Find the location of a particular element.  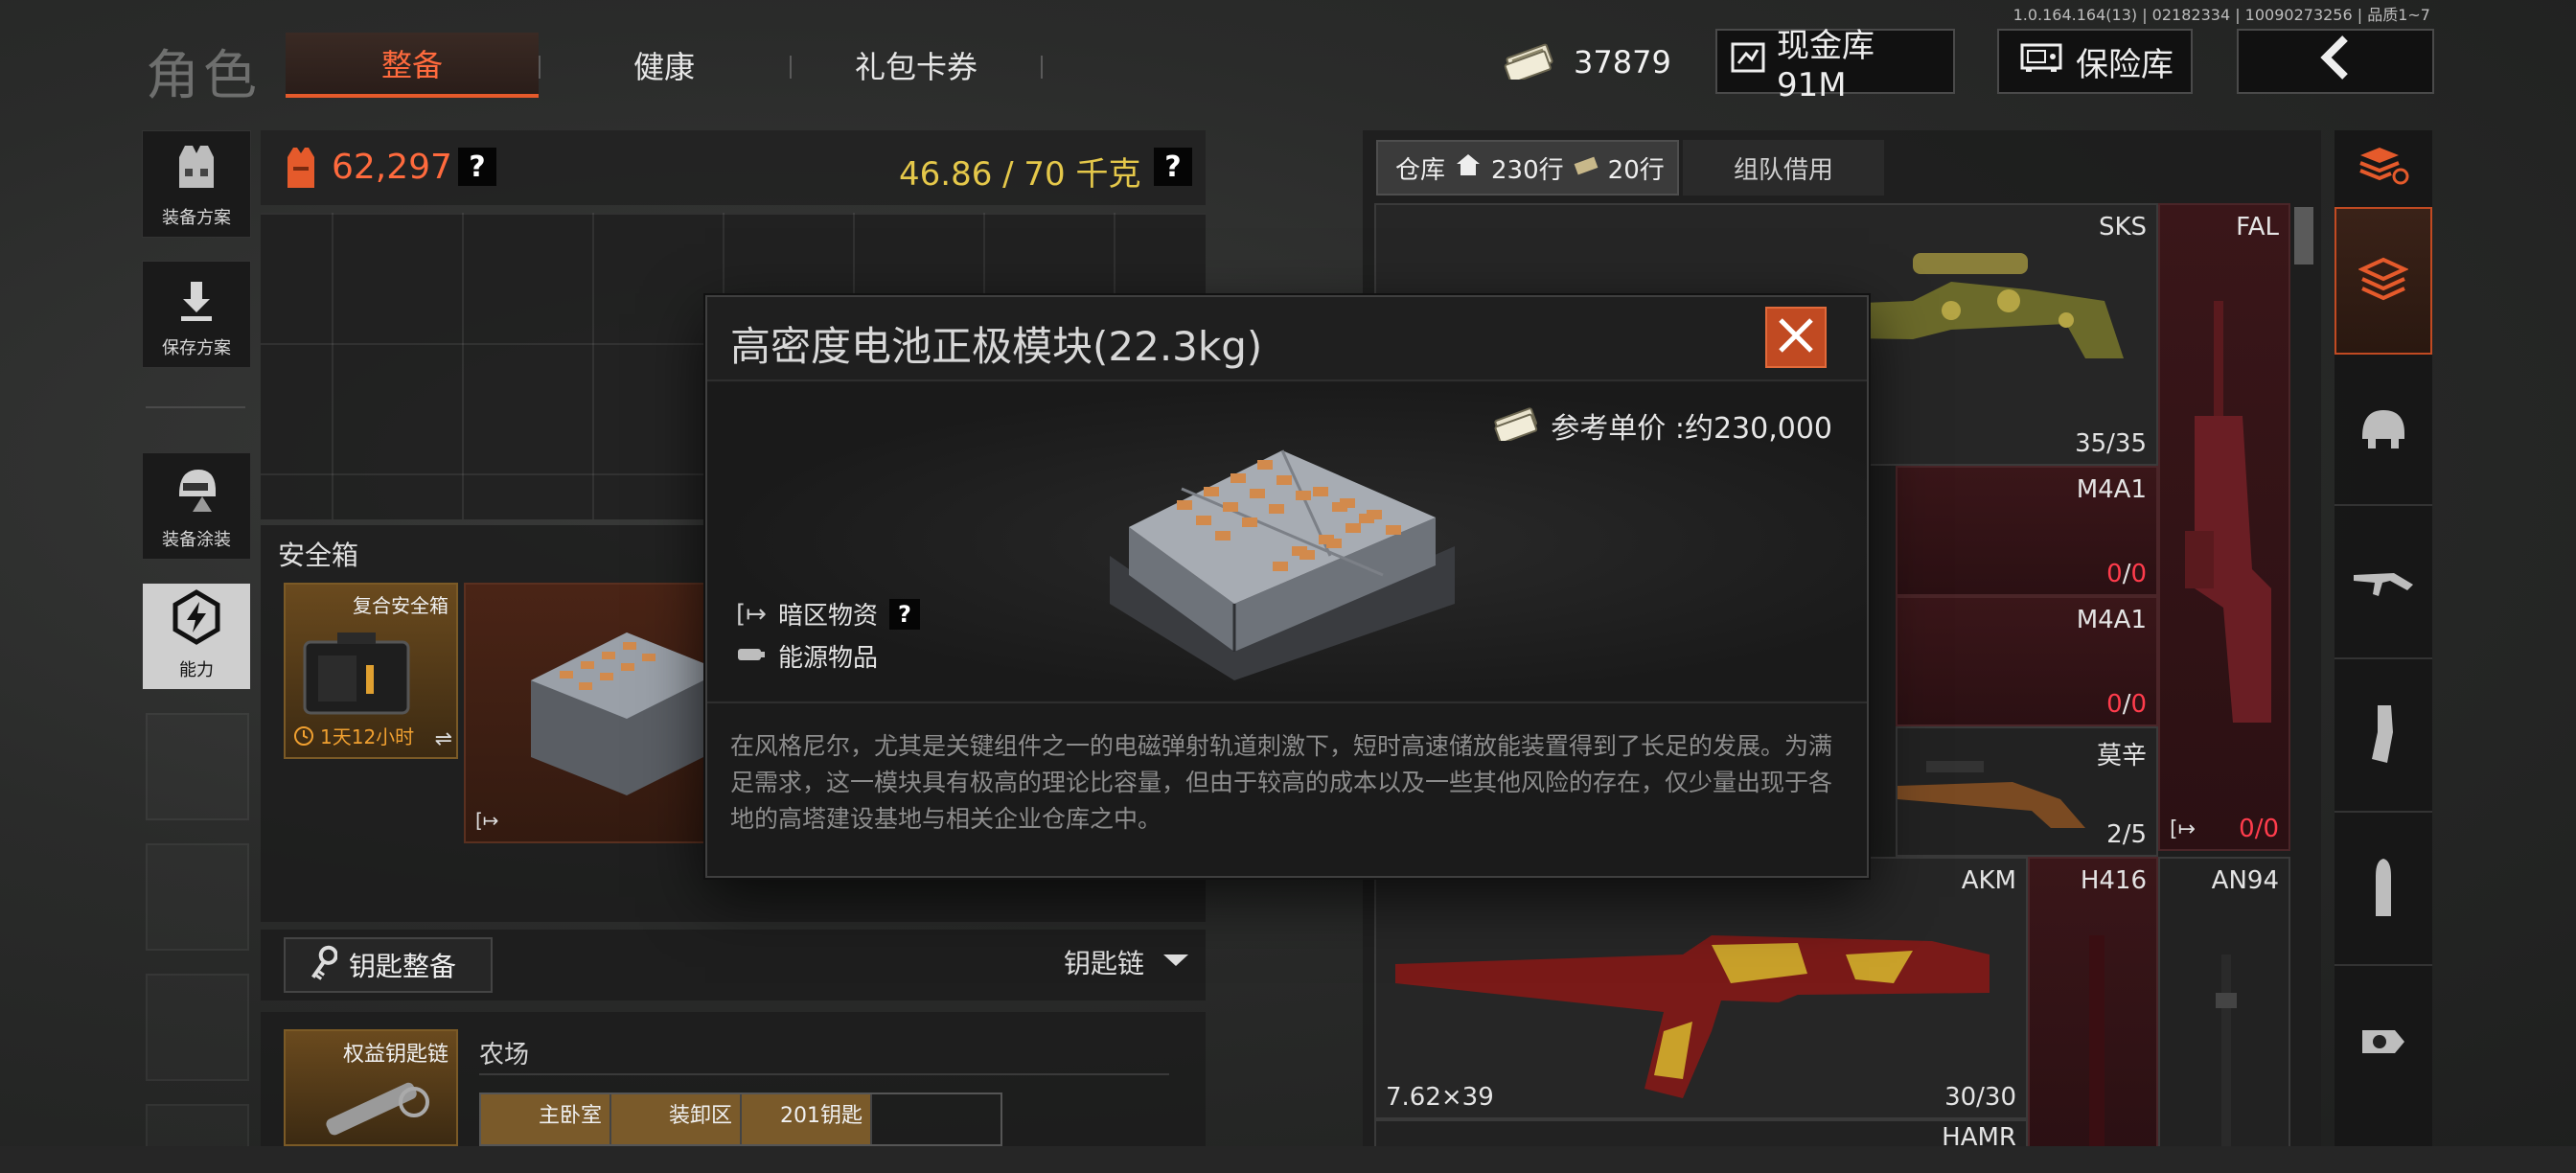

scrollbar-thumb is located at coordinates (2303, 235).